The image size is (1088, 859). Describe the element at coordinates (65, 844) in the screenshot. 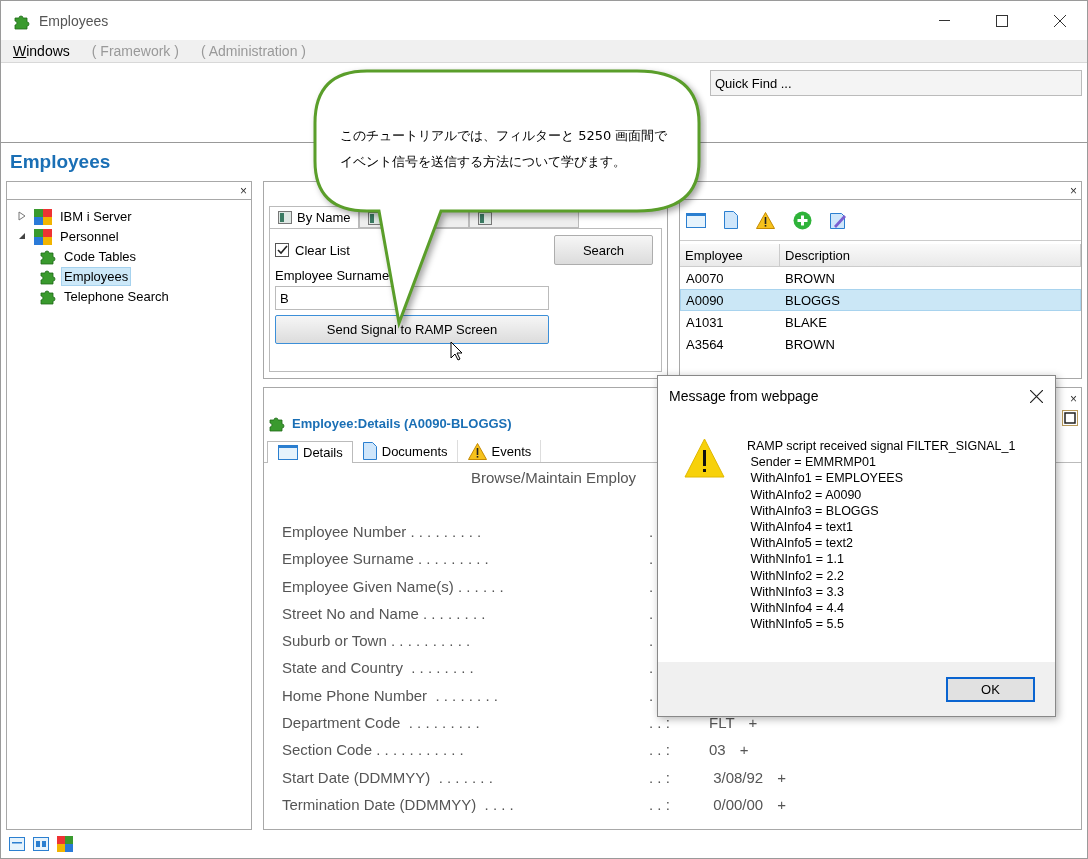

I see `colorful-grid-icon` at that location.